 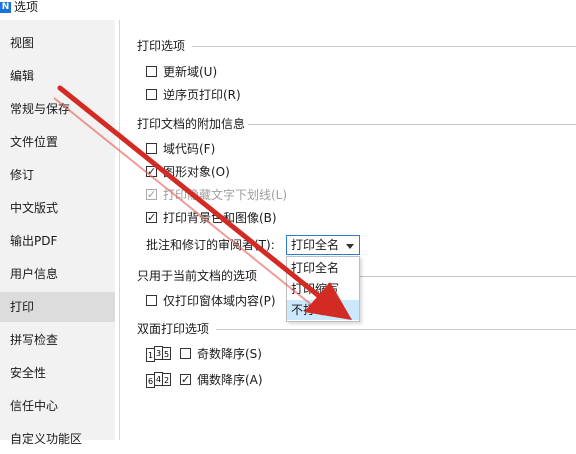 What do you see at coordinates (57, 307) in the screenshot?
I see `sidebar-item-print: 打印` at bounding box center [57, 307].